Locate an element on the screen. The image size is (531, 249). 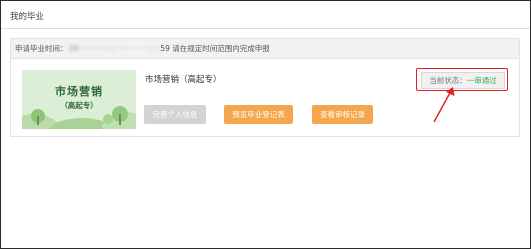
masked-end-time: ··· ·· ·· ··:··: is located at coordinates (140, 48).